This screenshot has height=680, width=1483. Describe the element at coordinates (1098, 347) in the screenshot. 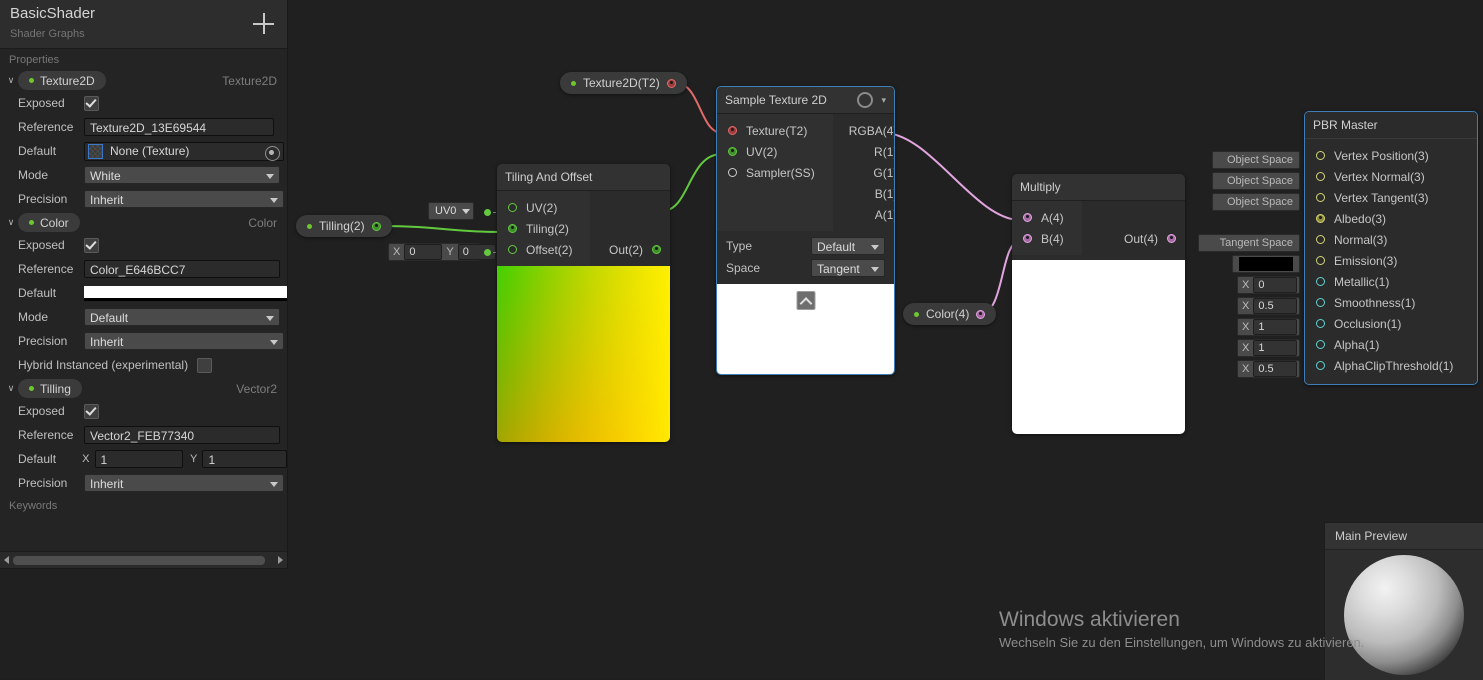

I see `node-preview-multiply` at that location.